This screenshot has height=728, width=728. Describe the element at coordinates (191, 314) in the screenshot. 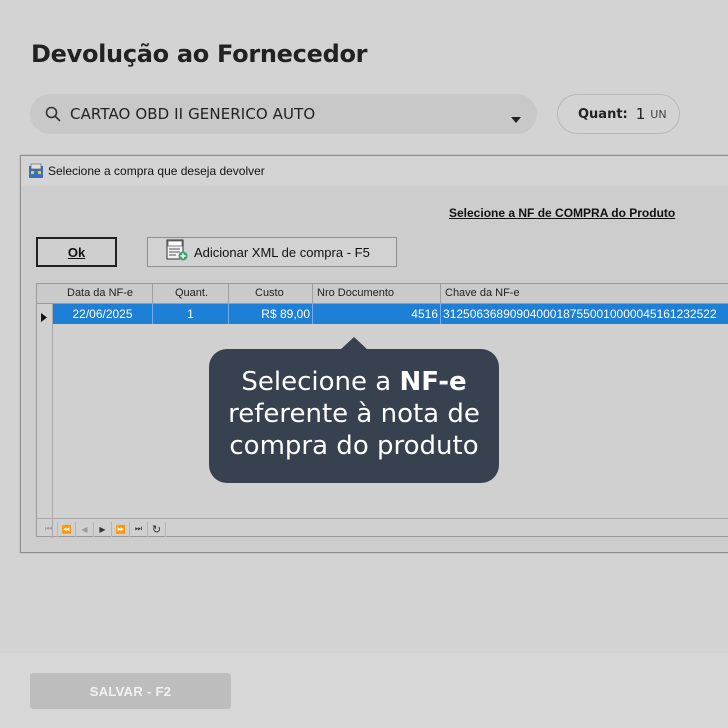

I see `cell-quant: 1` at that location.